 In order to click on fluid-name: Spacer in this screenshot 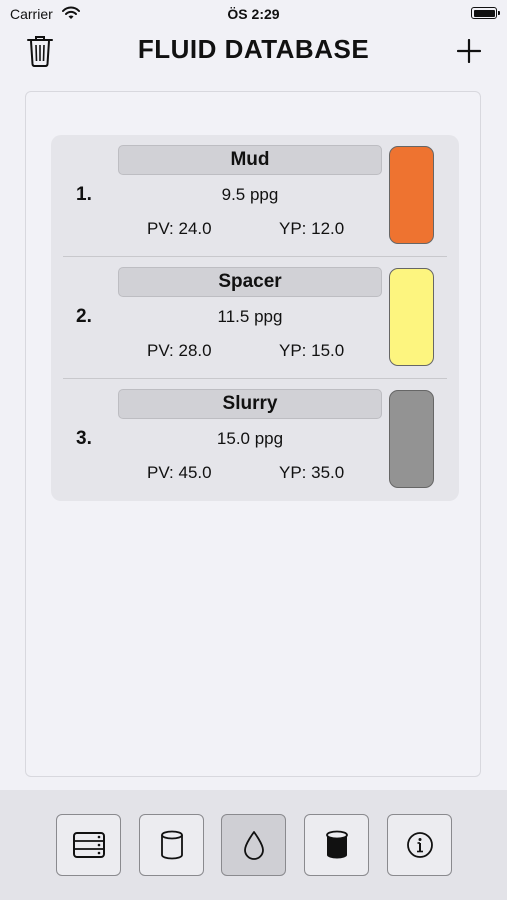, I will do `click(250, 282)`.